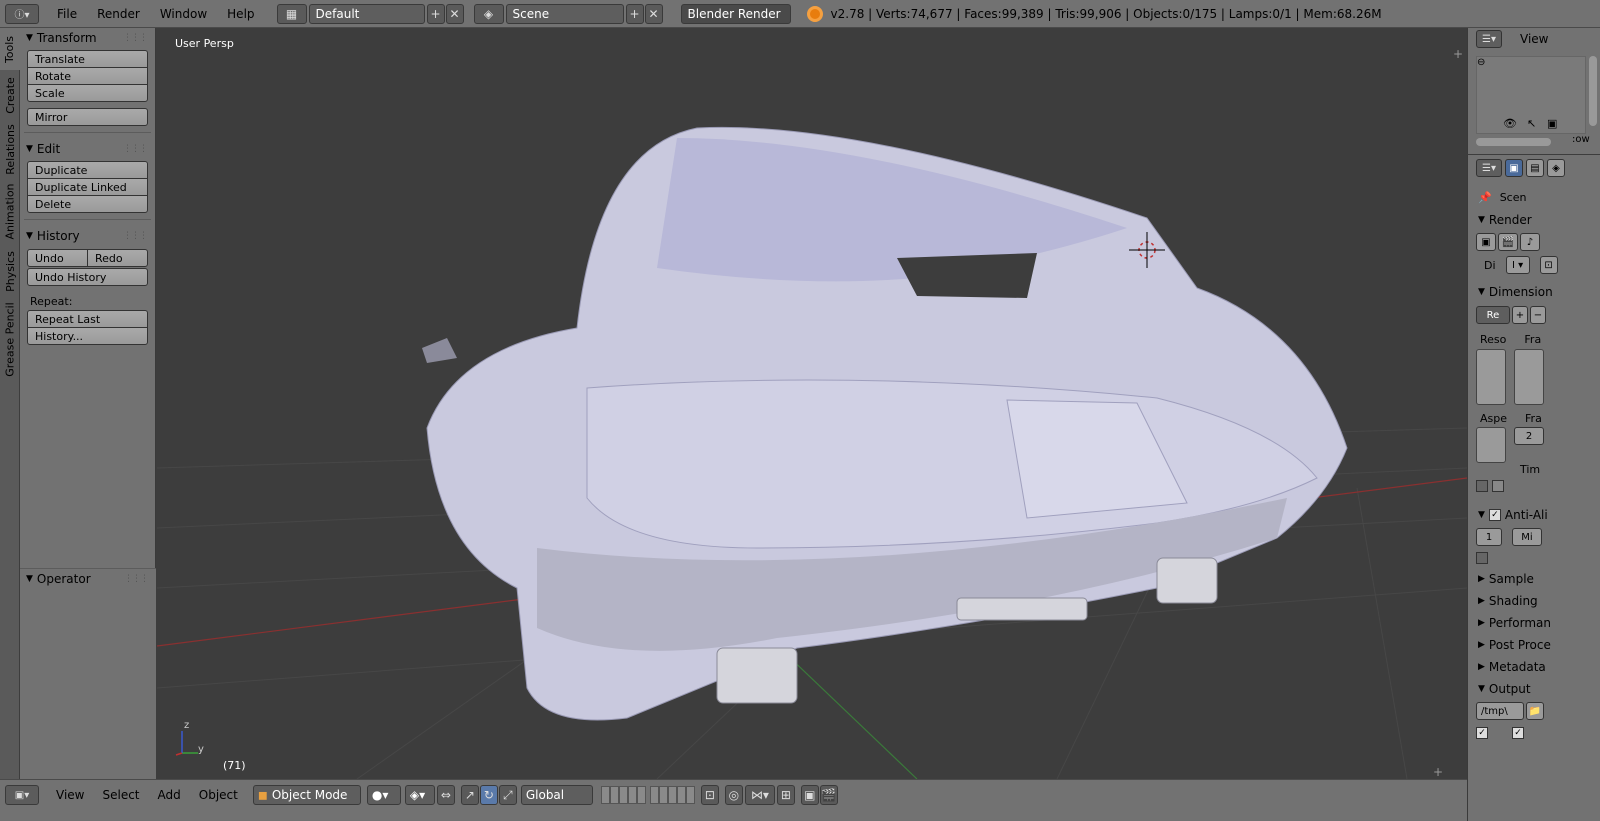 Image resolution: width=1600 pixels, height=821 pixels. What do you see at coordinates (759, 795) in the screenshot?
I see `snap-element-icon: ⋈▾` at bounding box center [759, 795].